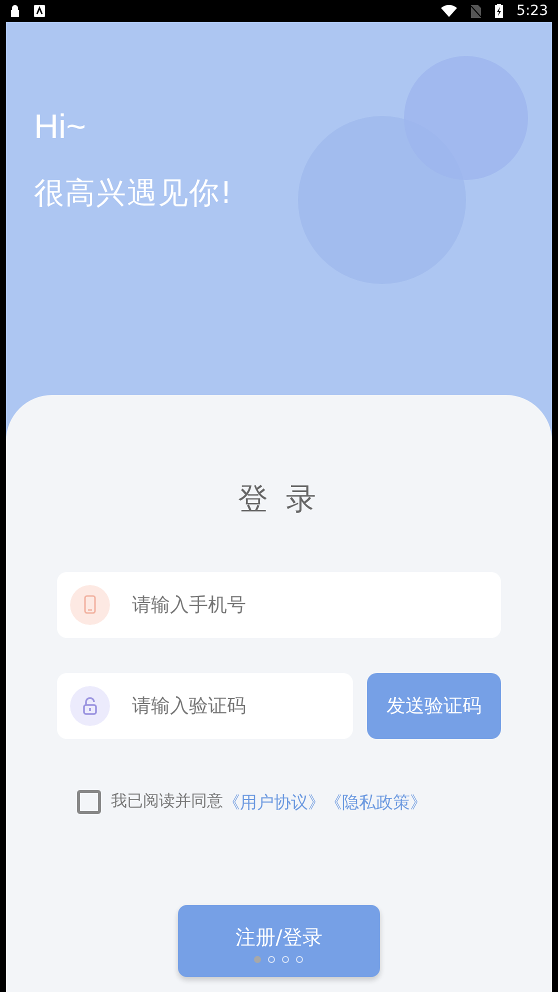 This screenshot has height=992, width=558. Describe the element at coordinates (448, 11) in the screenshot. I see `wifi-icon` at that location.